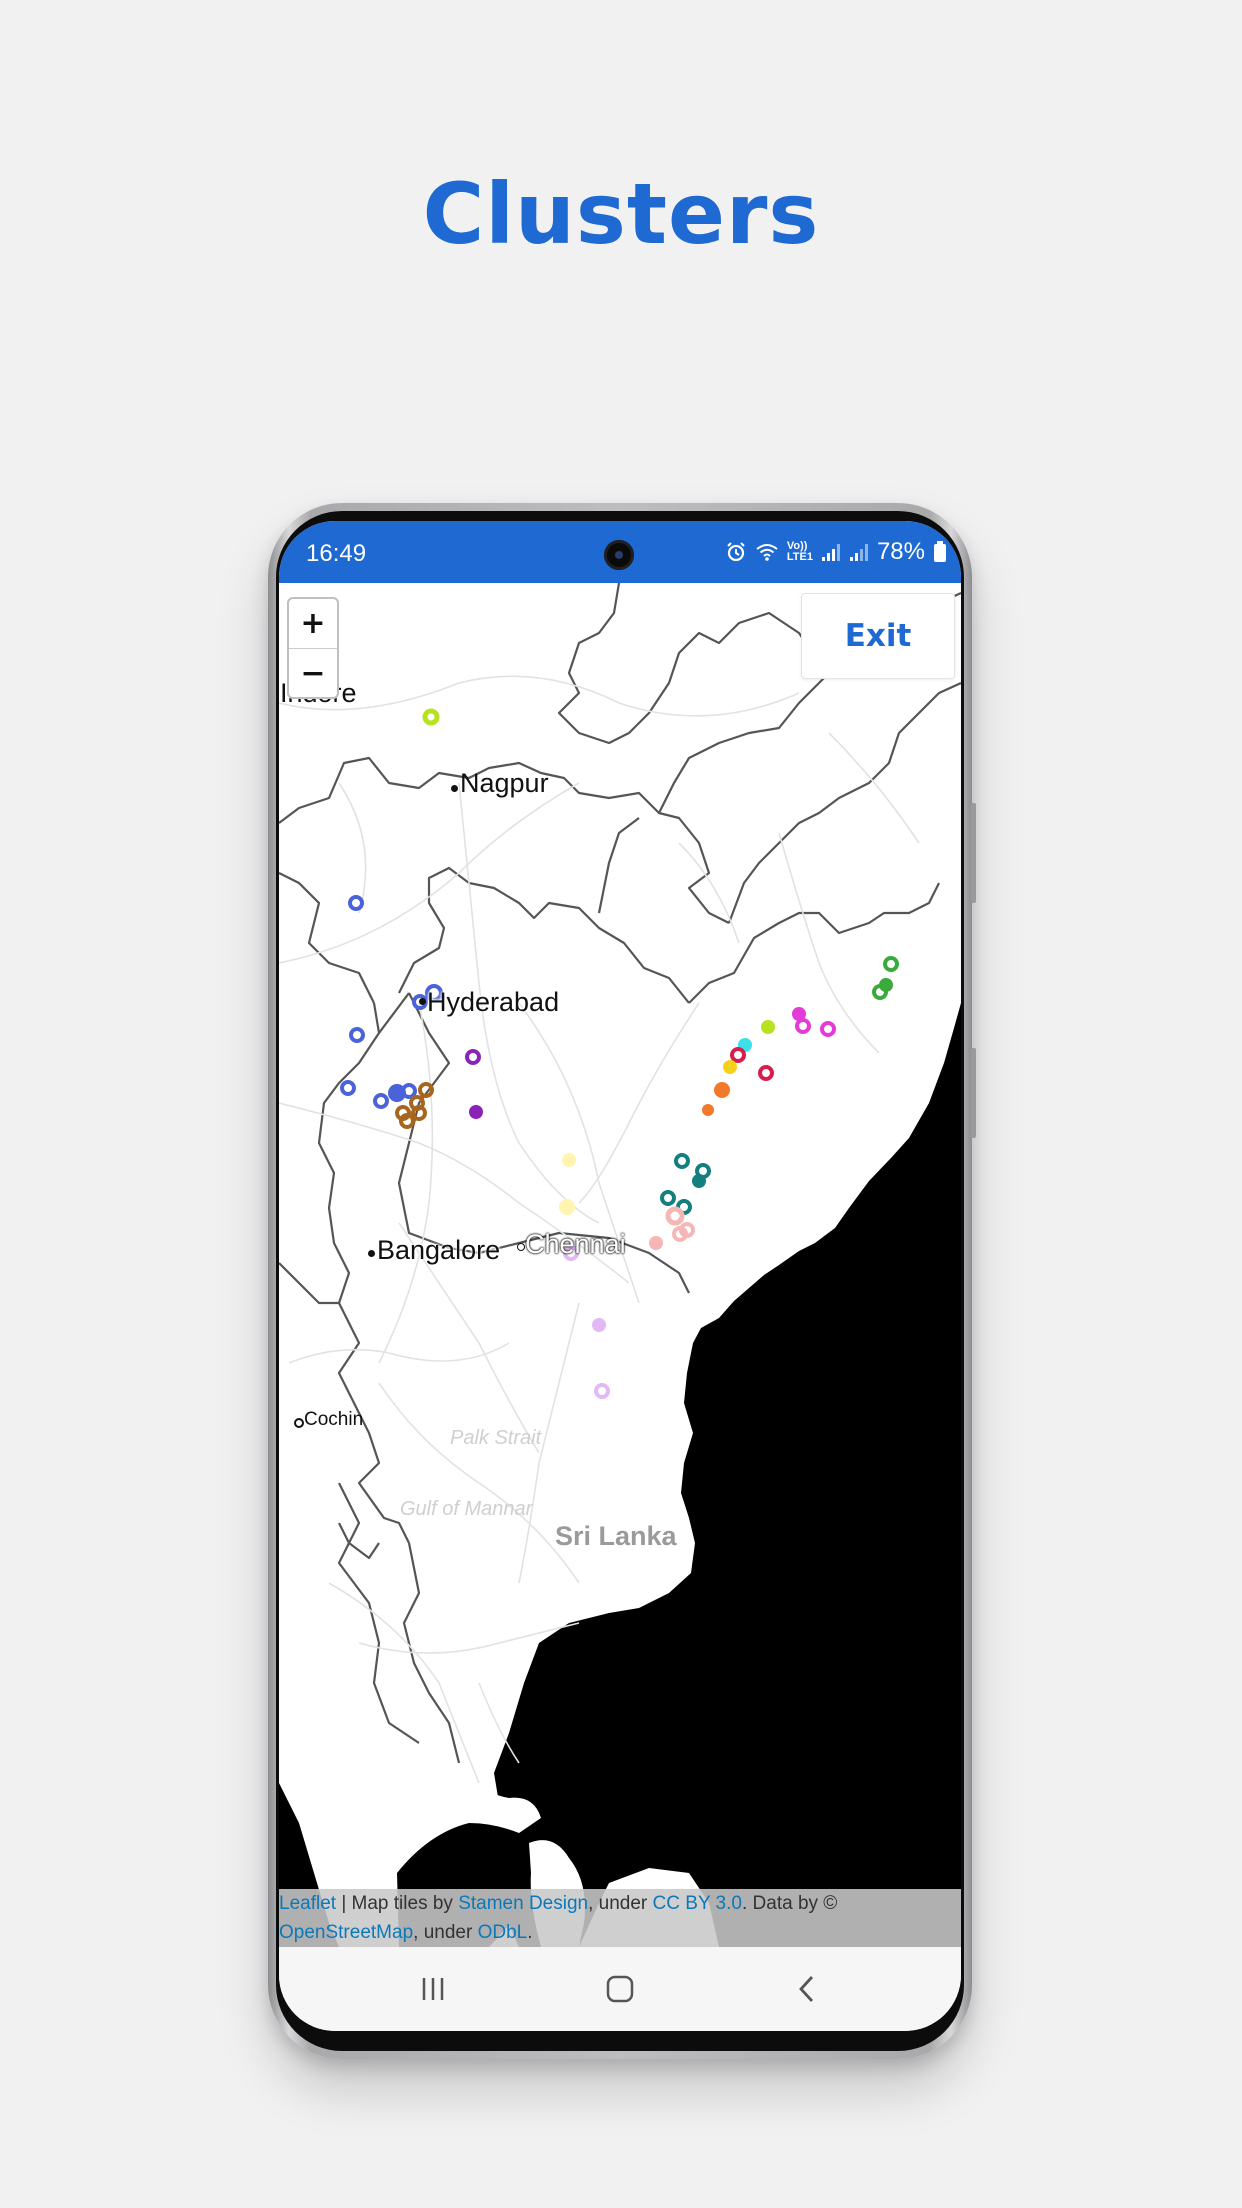 The height and width of the screenshot is (2208, 1242). I want to click on city-dot-bangalore, so click(371, 1253).